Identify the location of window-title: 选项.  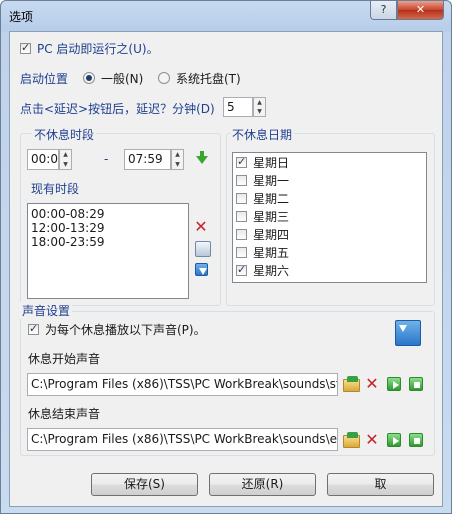
(21, 17).